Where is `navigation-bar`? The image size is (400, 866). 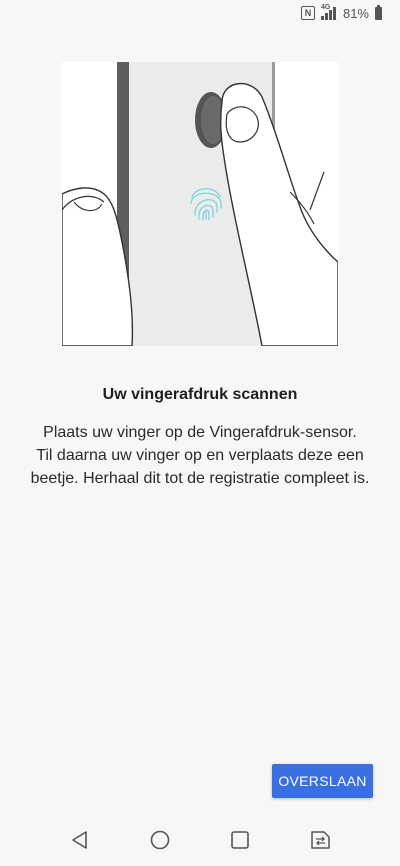 navigation-bar is located at coordinates (200, 840).